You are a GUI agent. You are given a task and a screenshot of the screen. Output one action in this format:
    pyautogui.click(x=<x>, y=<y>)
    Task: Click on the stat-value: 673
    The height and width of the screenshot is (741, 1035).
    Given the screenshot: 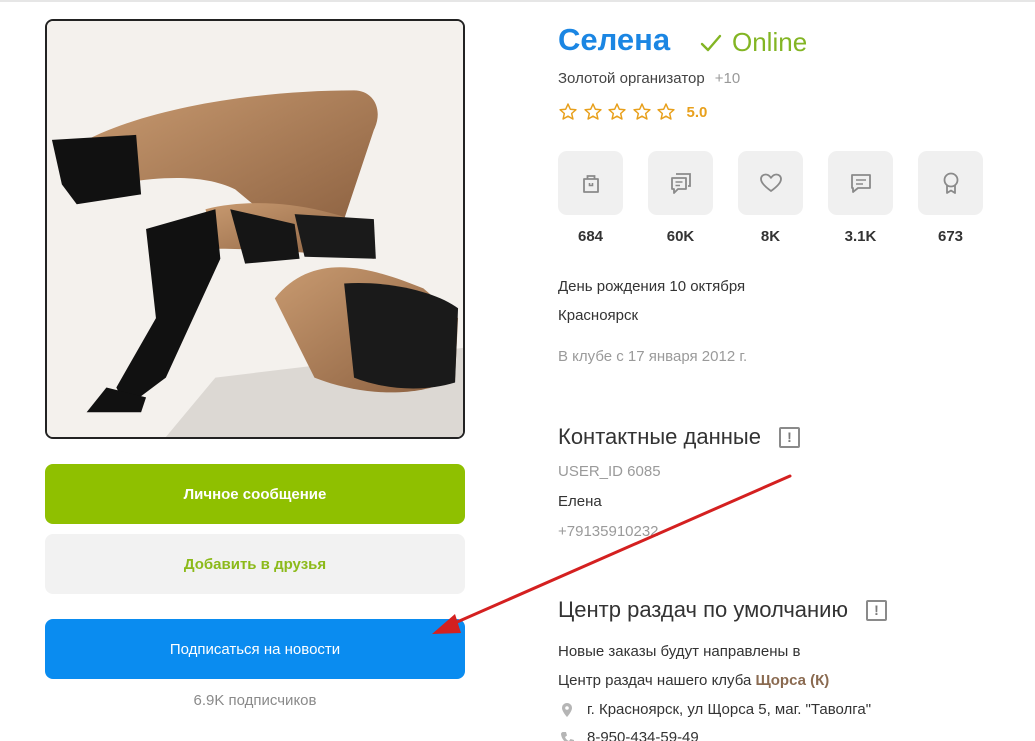 What is the action you would take?
    pyautogui.click(x=950, y=236)
    